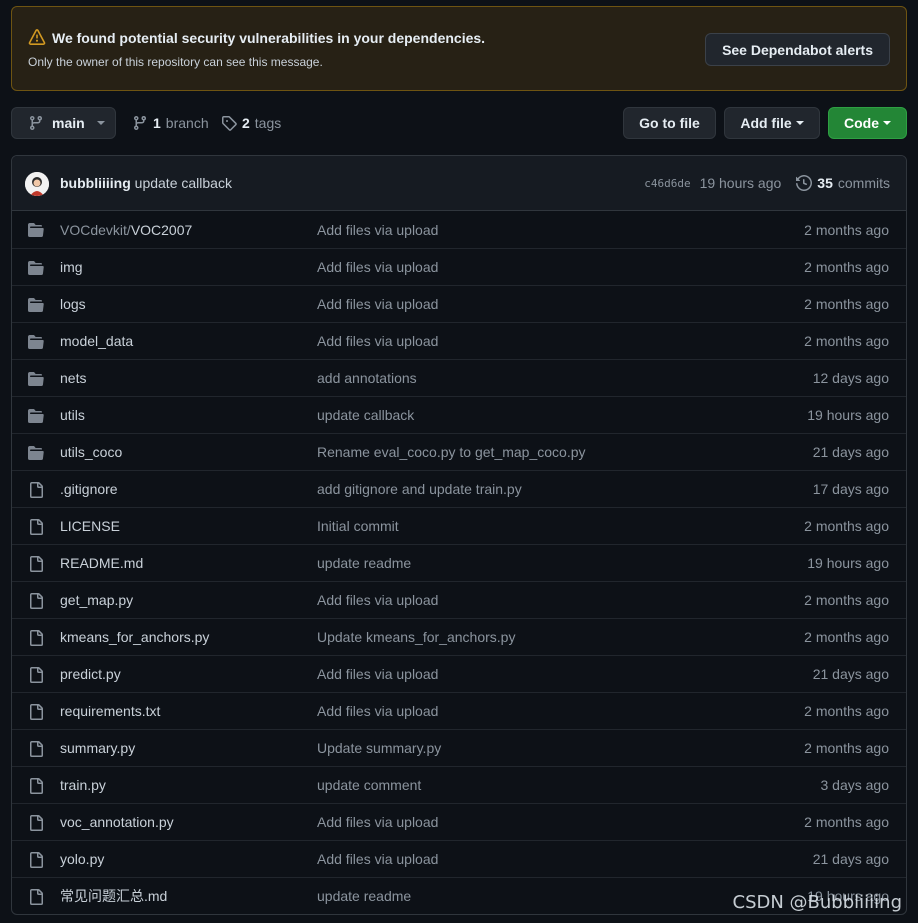 This screenshot has width=918, height=923. Describe the element at coordinates (82, 859) in the screenshot. I see `file-name-link: yolo.py` at that location.